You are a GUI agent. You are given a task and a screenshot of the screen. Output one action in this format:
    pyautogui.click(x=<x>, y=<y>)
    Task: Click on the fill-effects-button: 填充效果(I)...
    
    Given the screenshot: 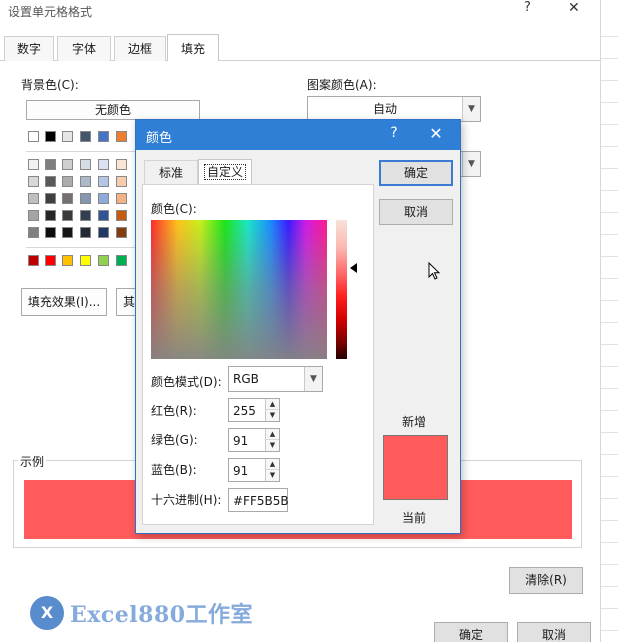 What is the action you would take?
    pyautogui.click(x=64, y=302)
    